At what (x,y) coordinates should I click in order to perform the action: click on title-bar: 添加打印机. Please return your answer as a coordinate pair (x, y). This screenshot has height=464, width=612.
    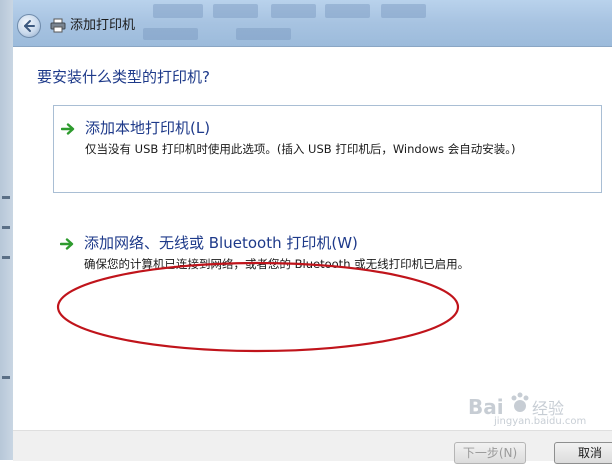
    Looking at the image, I should click on (312, 23).